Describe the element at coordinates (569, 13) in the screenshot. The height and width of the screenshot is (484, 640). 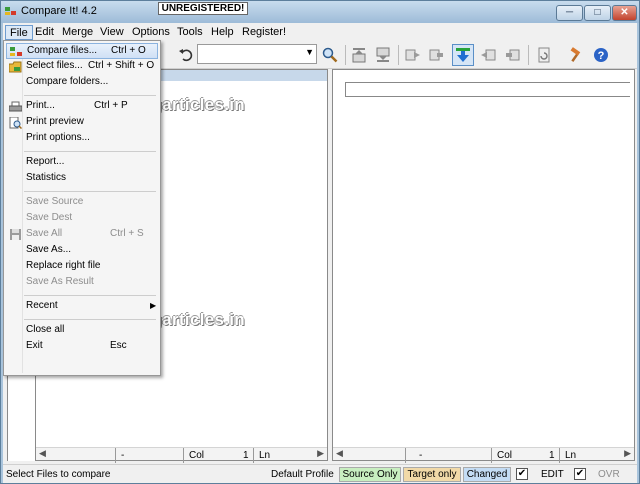
I see `minimize-button: ─` at that location.